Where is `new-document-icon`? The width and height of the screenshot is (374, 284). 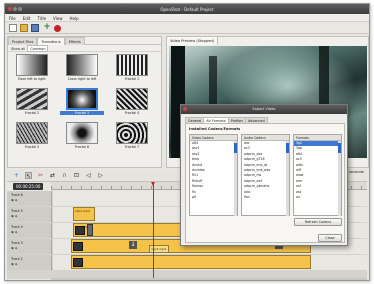 new-document-icon is located at coordinates (13, 28).